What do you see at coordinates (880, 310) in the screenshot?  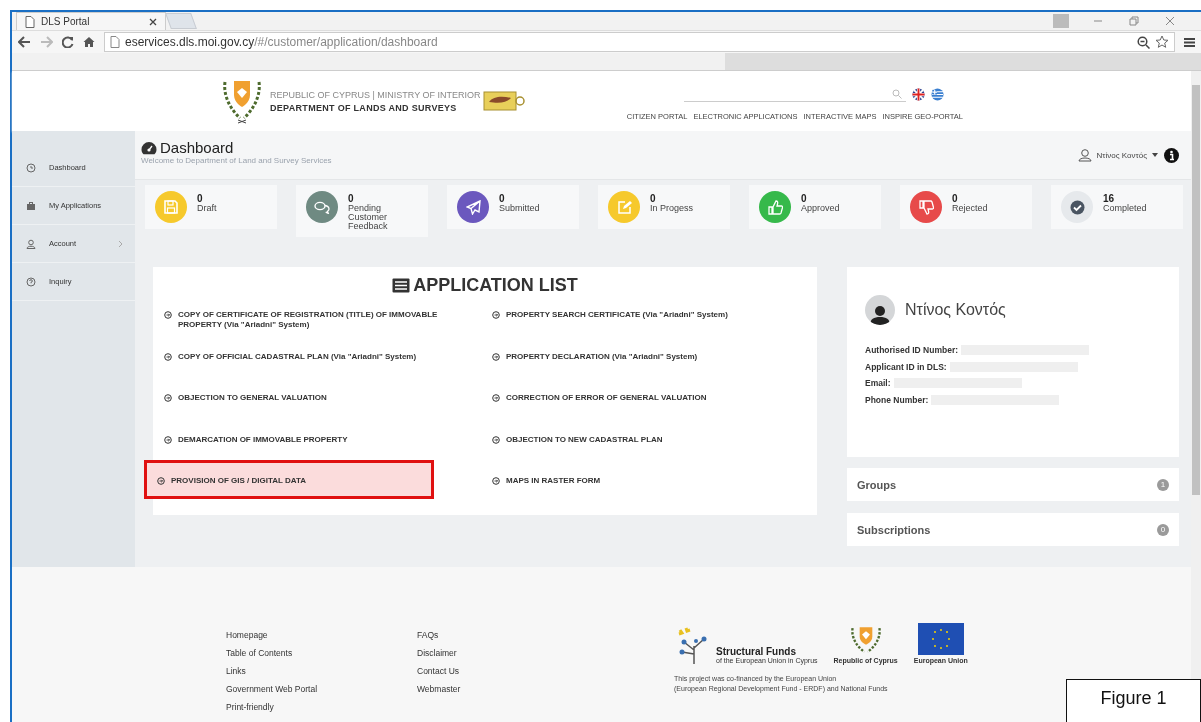 I see `avatar-silhouette` at bounding box center [880, 310].